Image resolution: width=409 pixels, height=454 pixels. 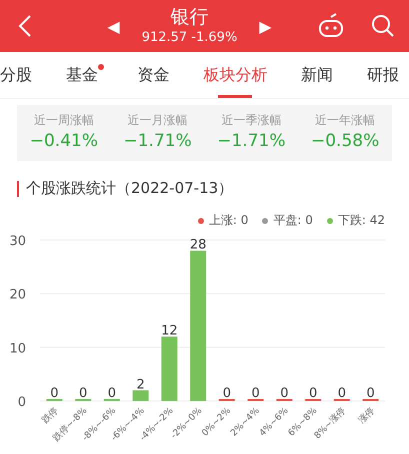 I want to click on legend-label: 平盘: 0, so click(x=293, y=220).